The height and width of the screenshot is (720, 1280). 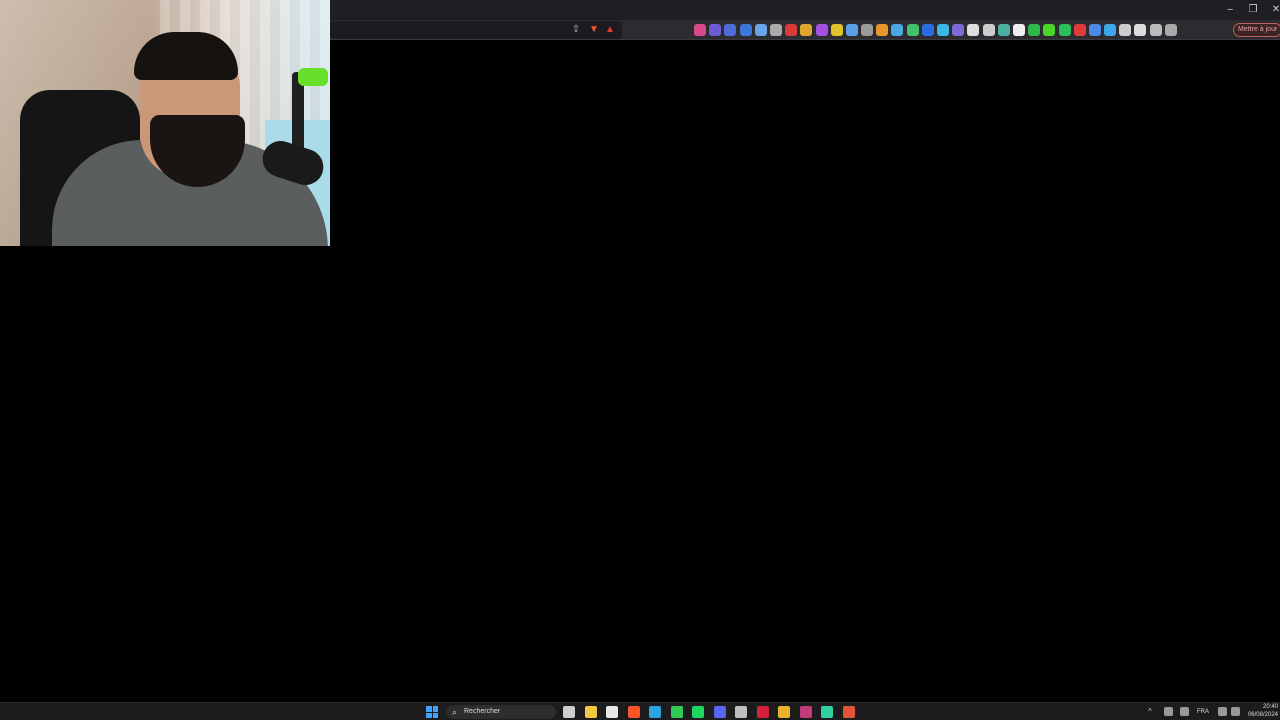 What do you see at coordinates (1018, 30) in the screenshot?
I see `ext-22-icon` at bounding box center [1018, 30].